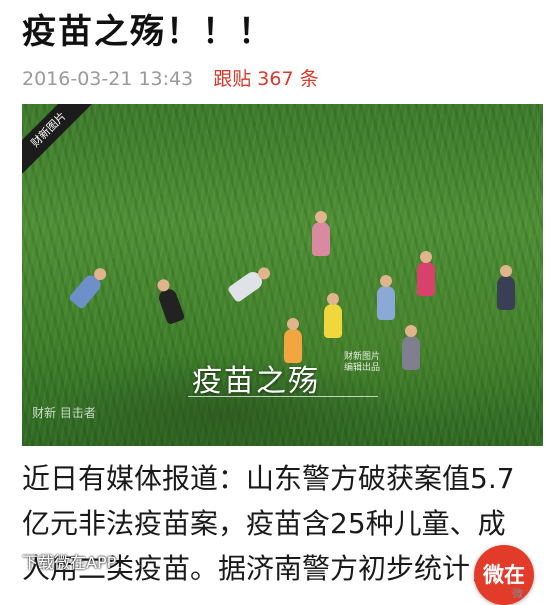 Image resolution: width=550 pixels, height=605 pixels. I want to click on photo-watermark: 财新 目击者, so click(64, 413).